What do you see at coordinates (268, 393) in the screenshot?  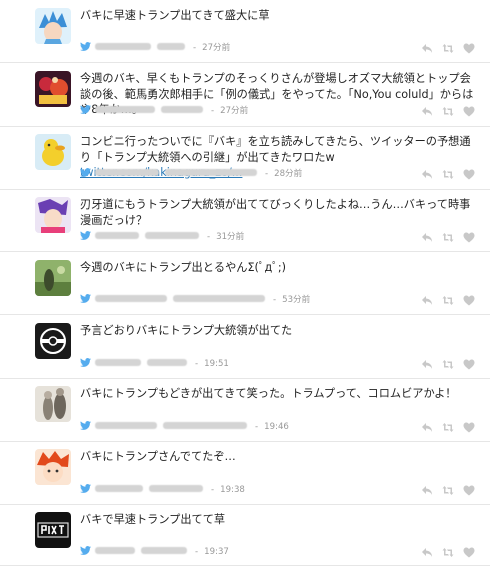 I see `tweet-text: バキにトランプもどきが出てきて笑った。トラムプって、コロムビアかよ！` at bounding box center [268, 393].